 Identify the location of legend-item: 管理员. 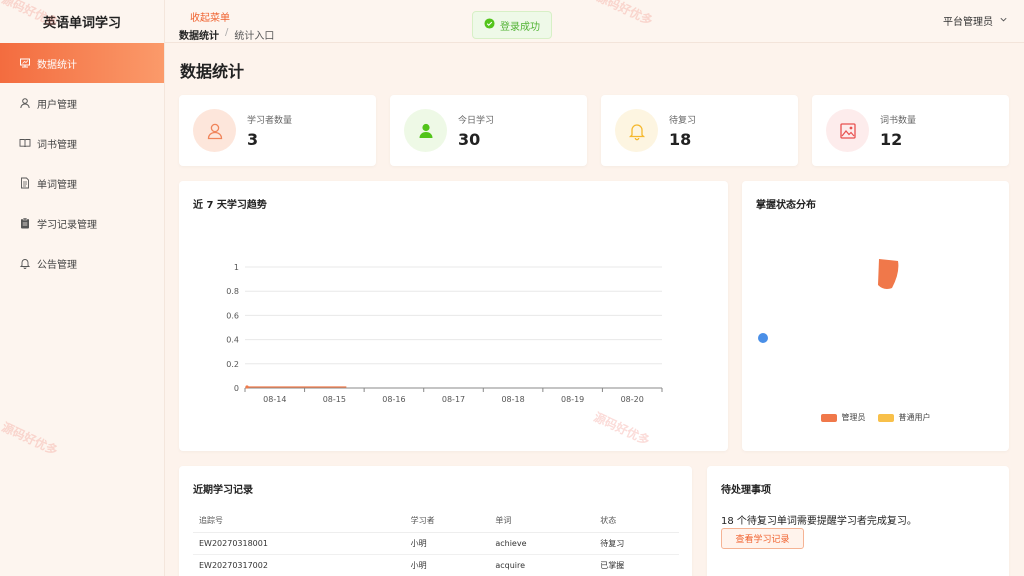
(843, 417).